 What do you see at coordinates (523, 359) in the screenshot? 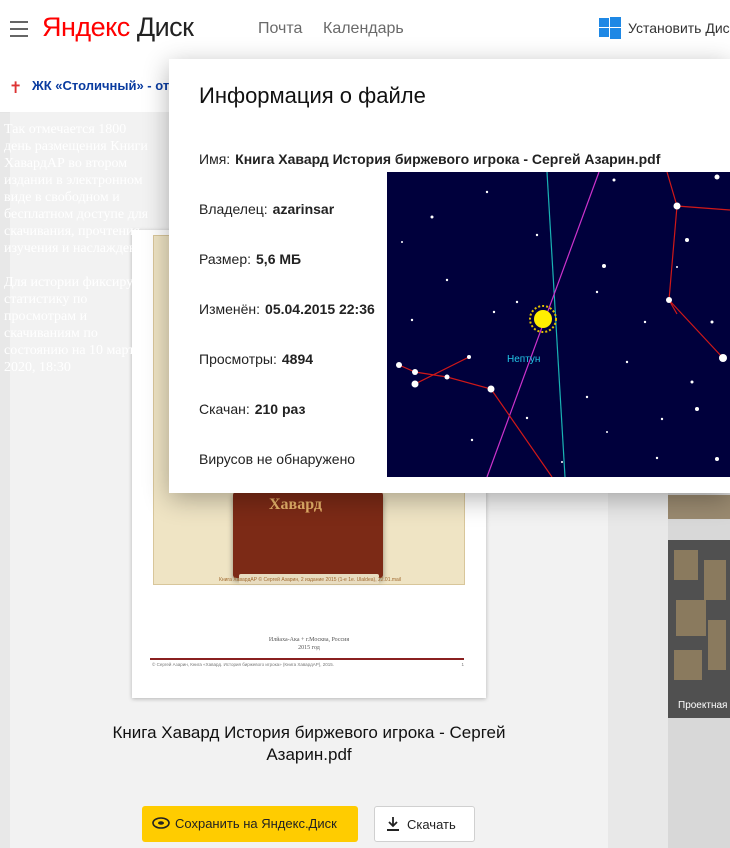
I see `planet-label: Нептун` at bounding box center [523, 359].